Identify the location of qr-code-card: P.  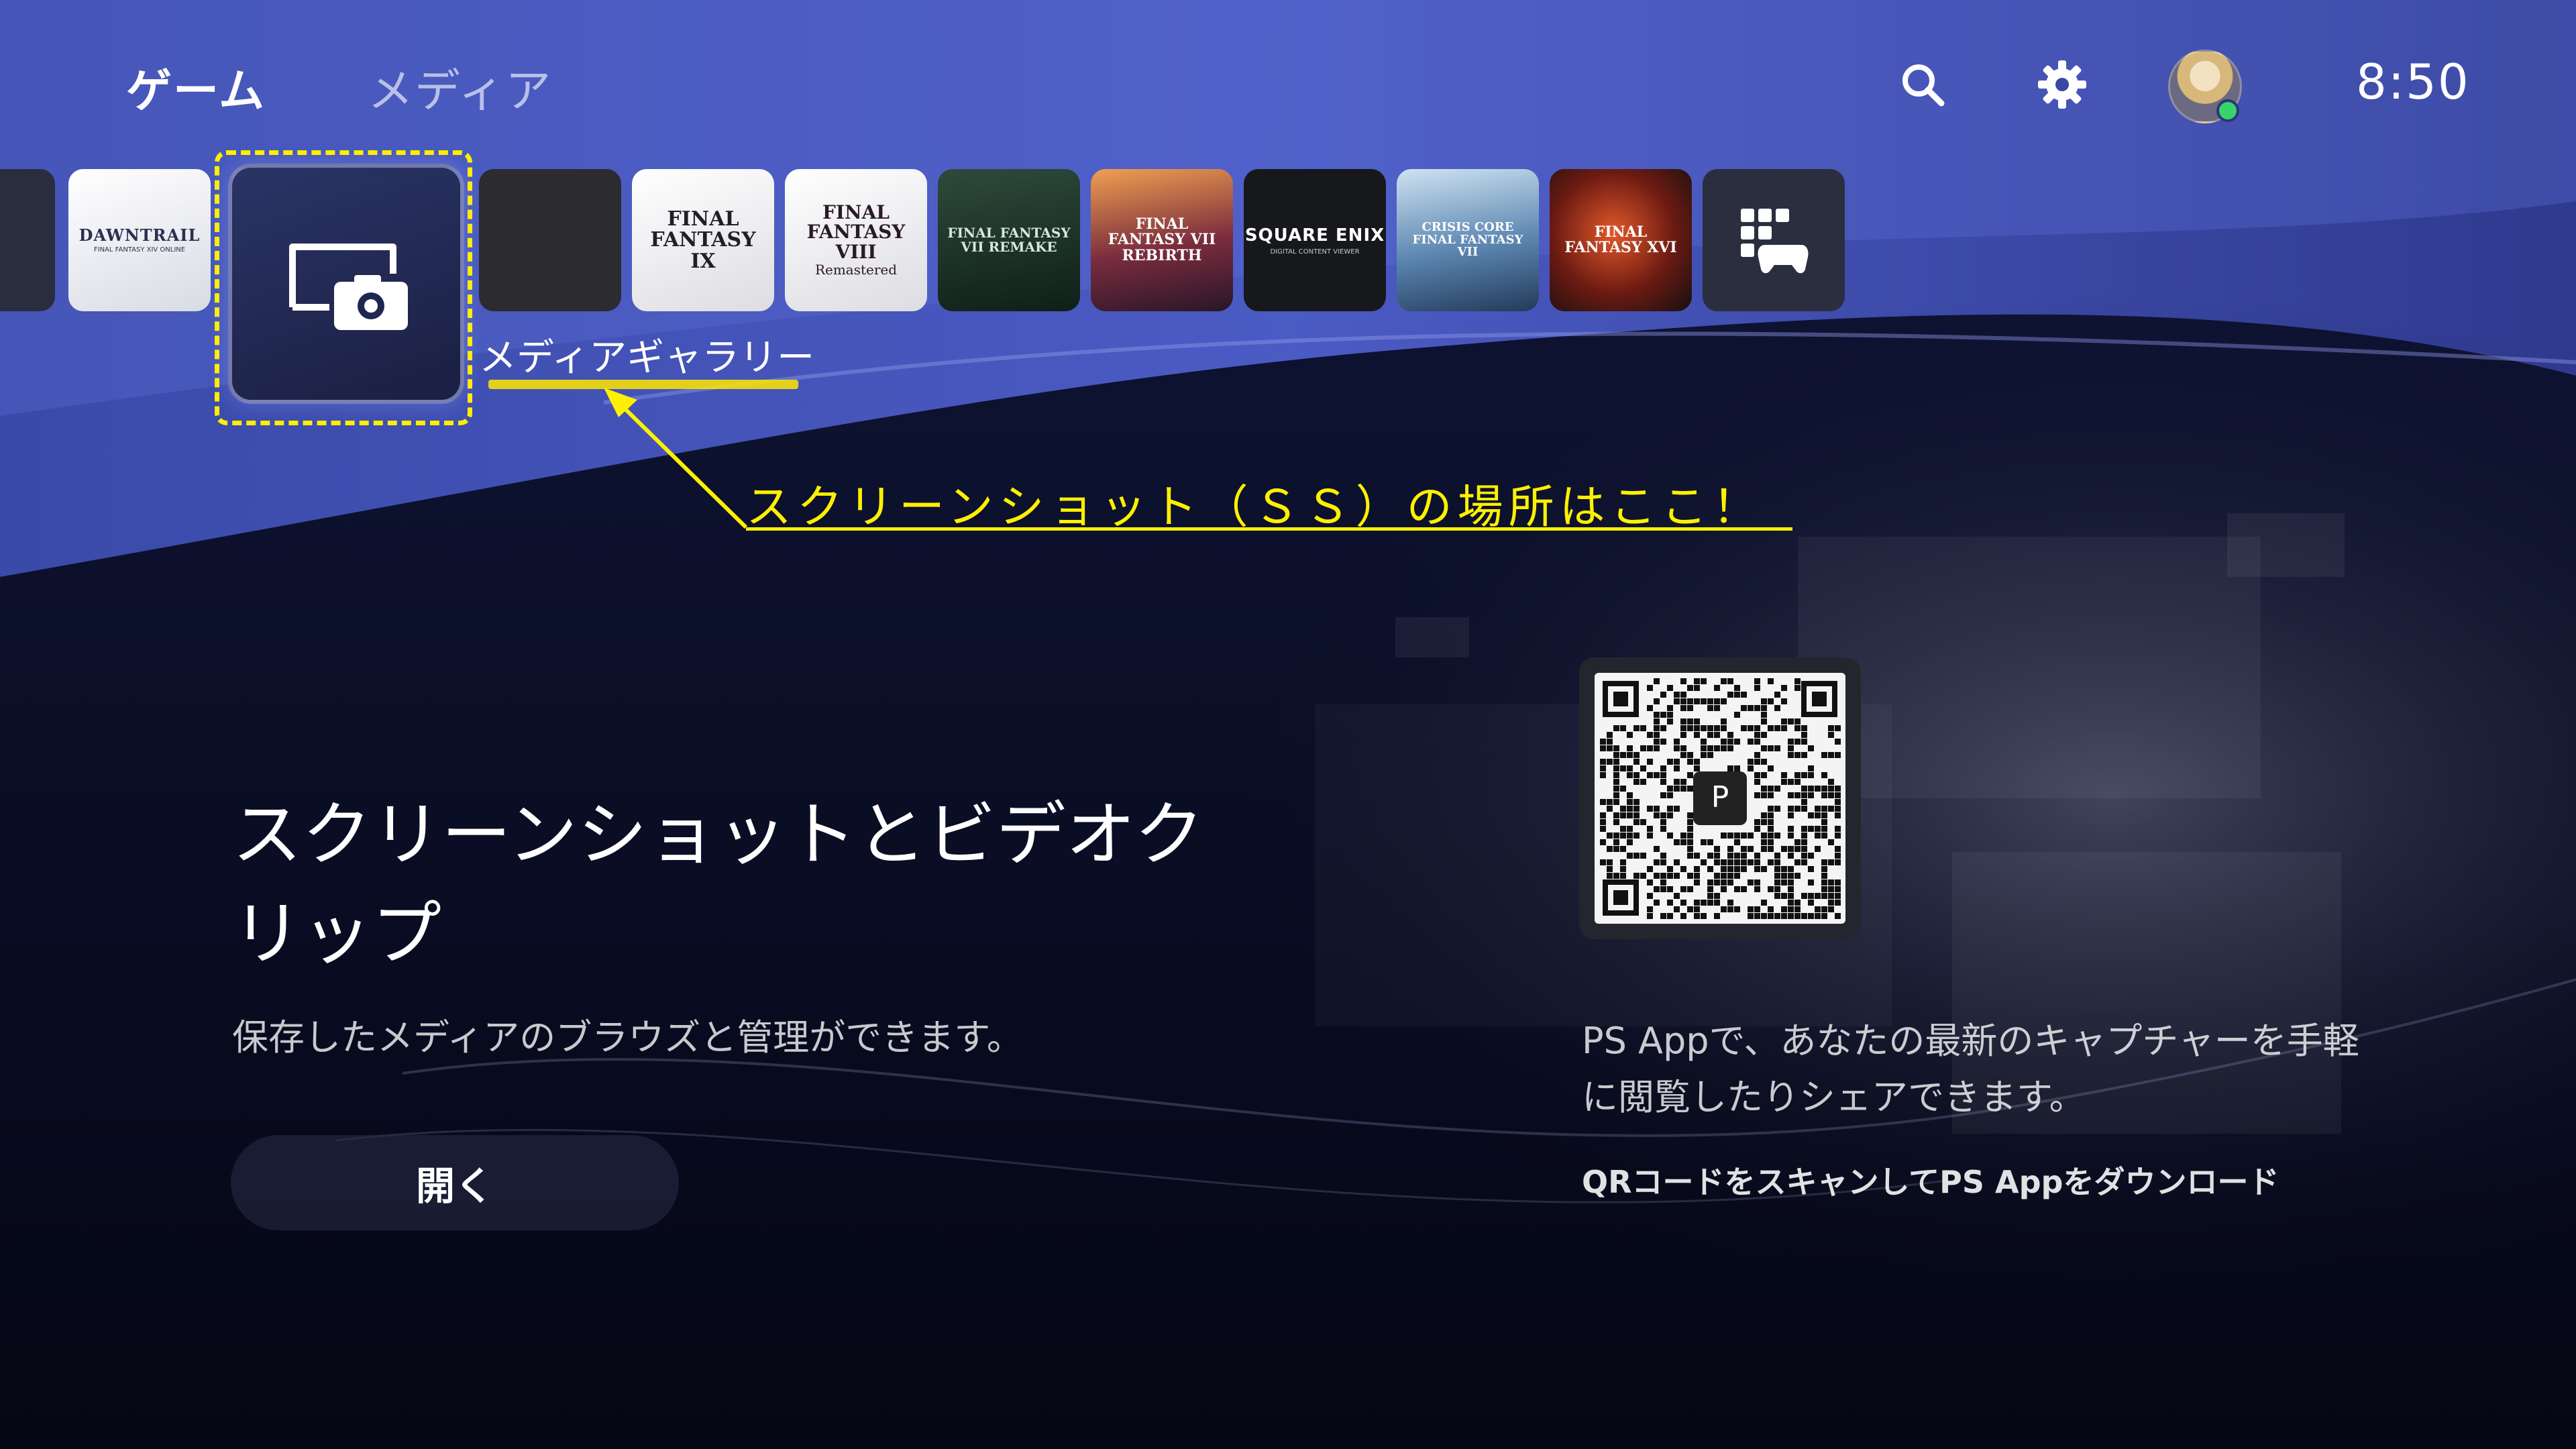
(1720, 798).